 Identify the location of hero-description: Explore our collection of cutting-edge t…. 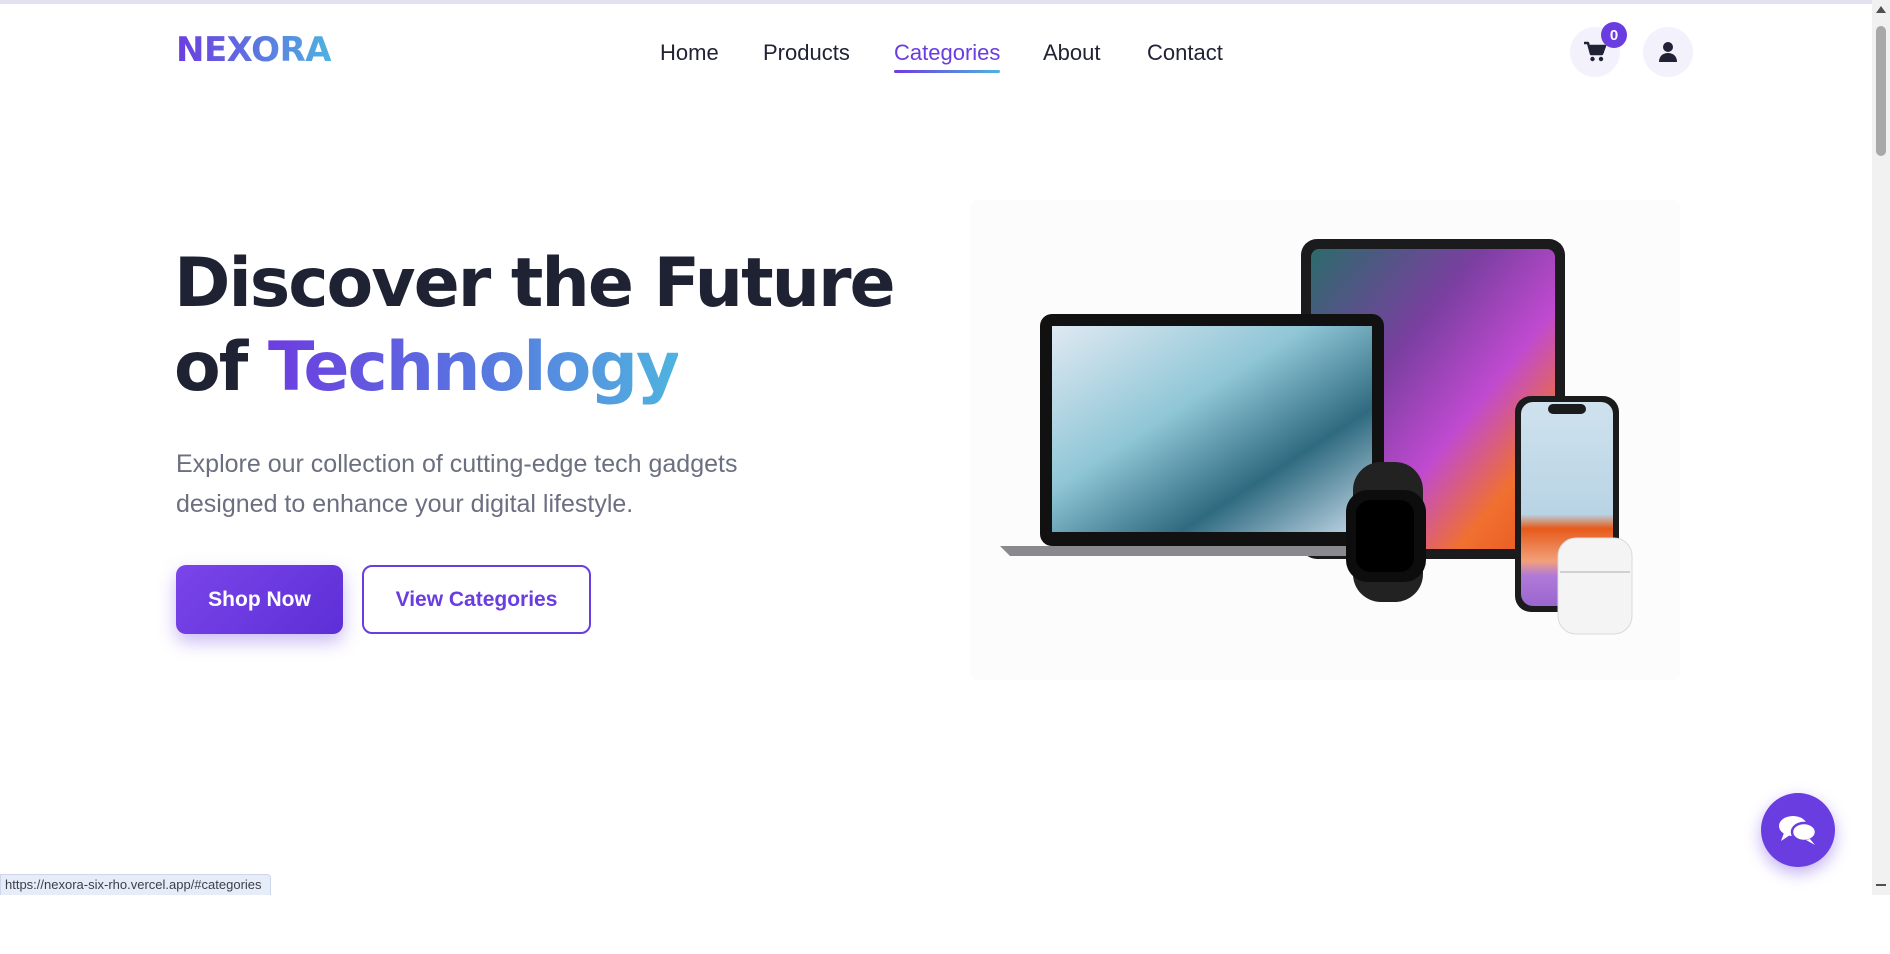
(457, 484).